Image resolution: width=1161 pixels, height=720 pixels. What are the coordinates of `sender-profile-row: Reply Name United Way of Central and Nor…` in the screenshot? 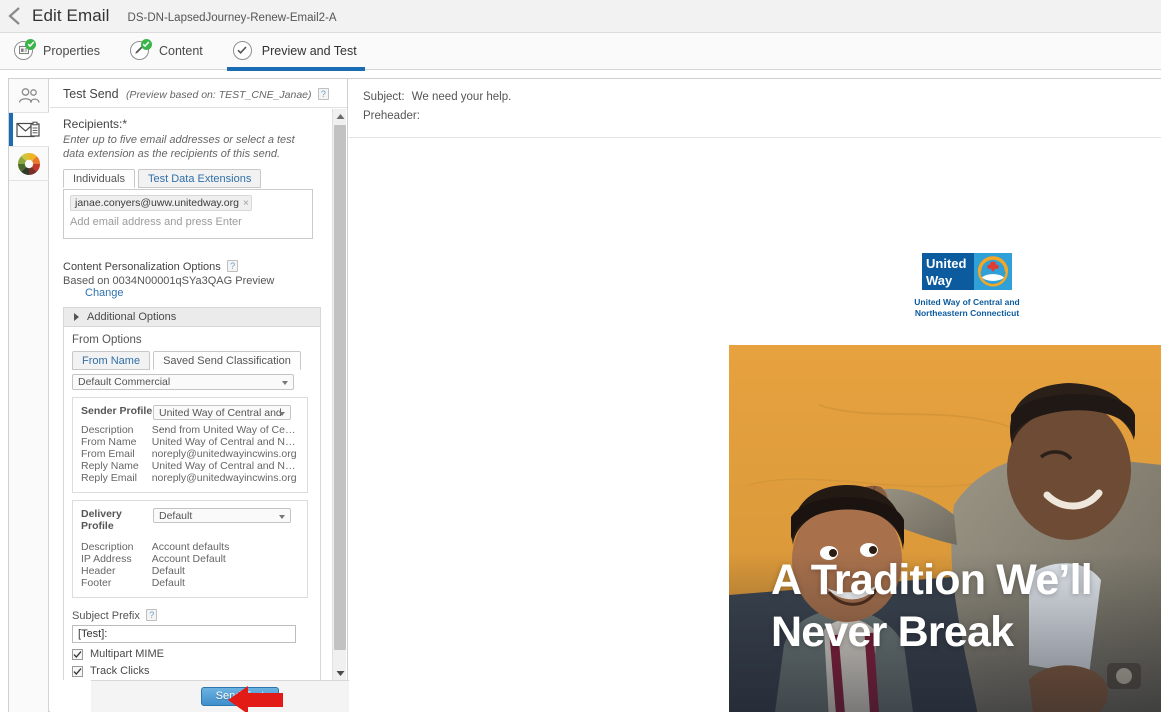 It's located at (190, 466).